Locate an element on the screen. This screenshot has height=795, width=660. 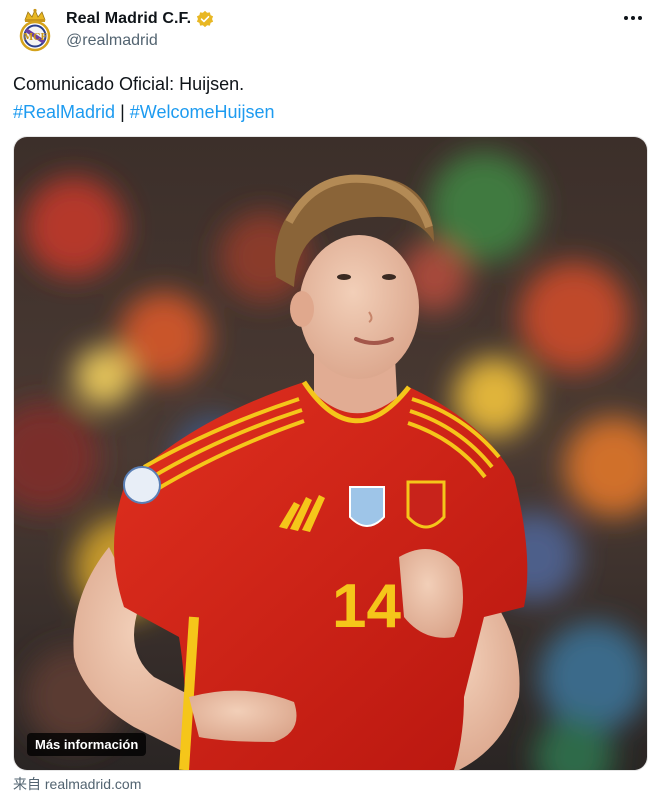
post-header: MCF Real Madrid C.F. @realmadrid is located at coordinates (330, 30).